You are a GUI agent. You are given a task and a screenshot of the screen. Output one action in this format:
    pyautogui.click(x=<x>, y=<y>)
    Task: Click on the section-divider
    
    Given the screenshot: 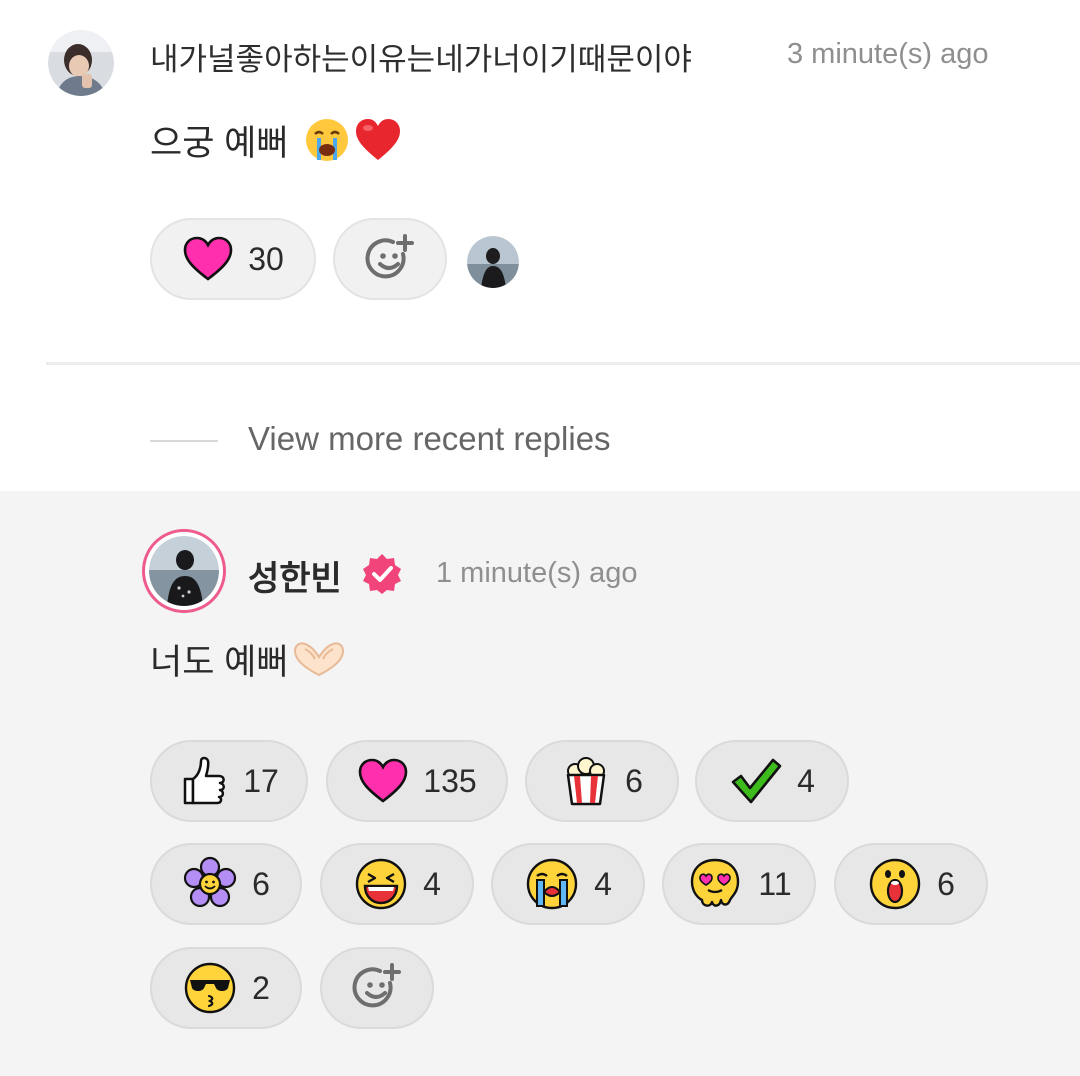 What is the action you would take?
    pyautogui.click(x=563, y=363)
    